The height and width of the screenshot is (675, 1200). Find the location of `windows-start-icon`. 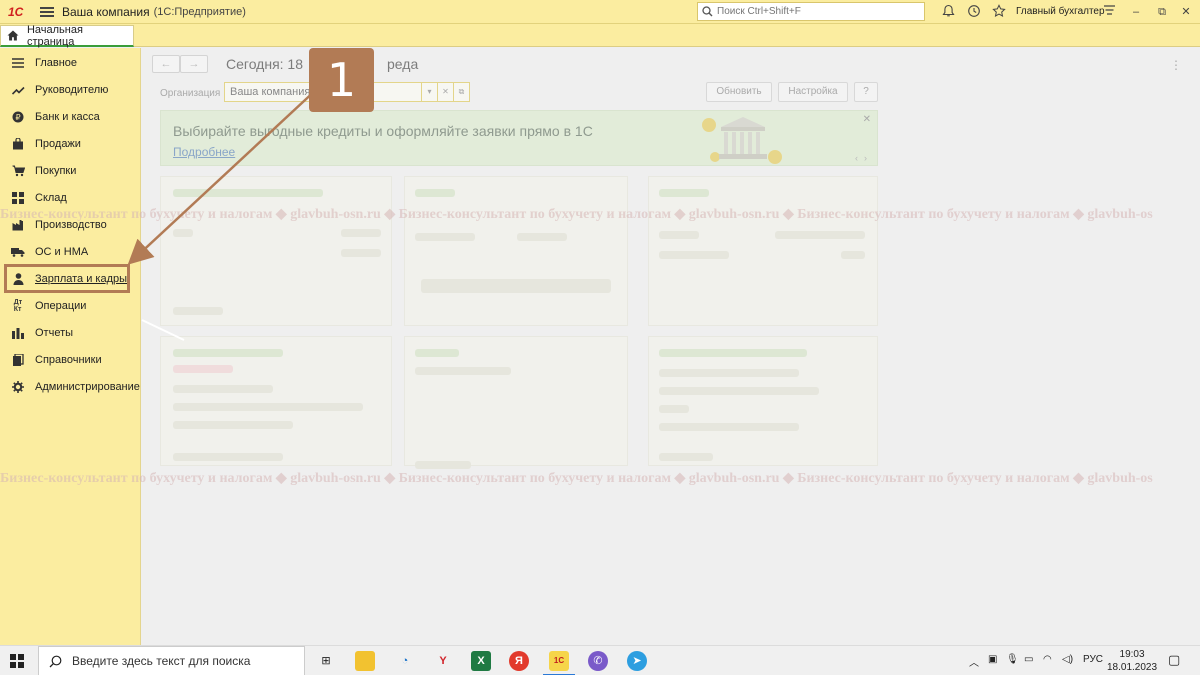

windows-start-icon is located at coordinates (17, 661).